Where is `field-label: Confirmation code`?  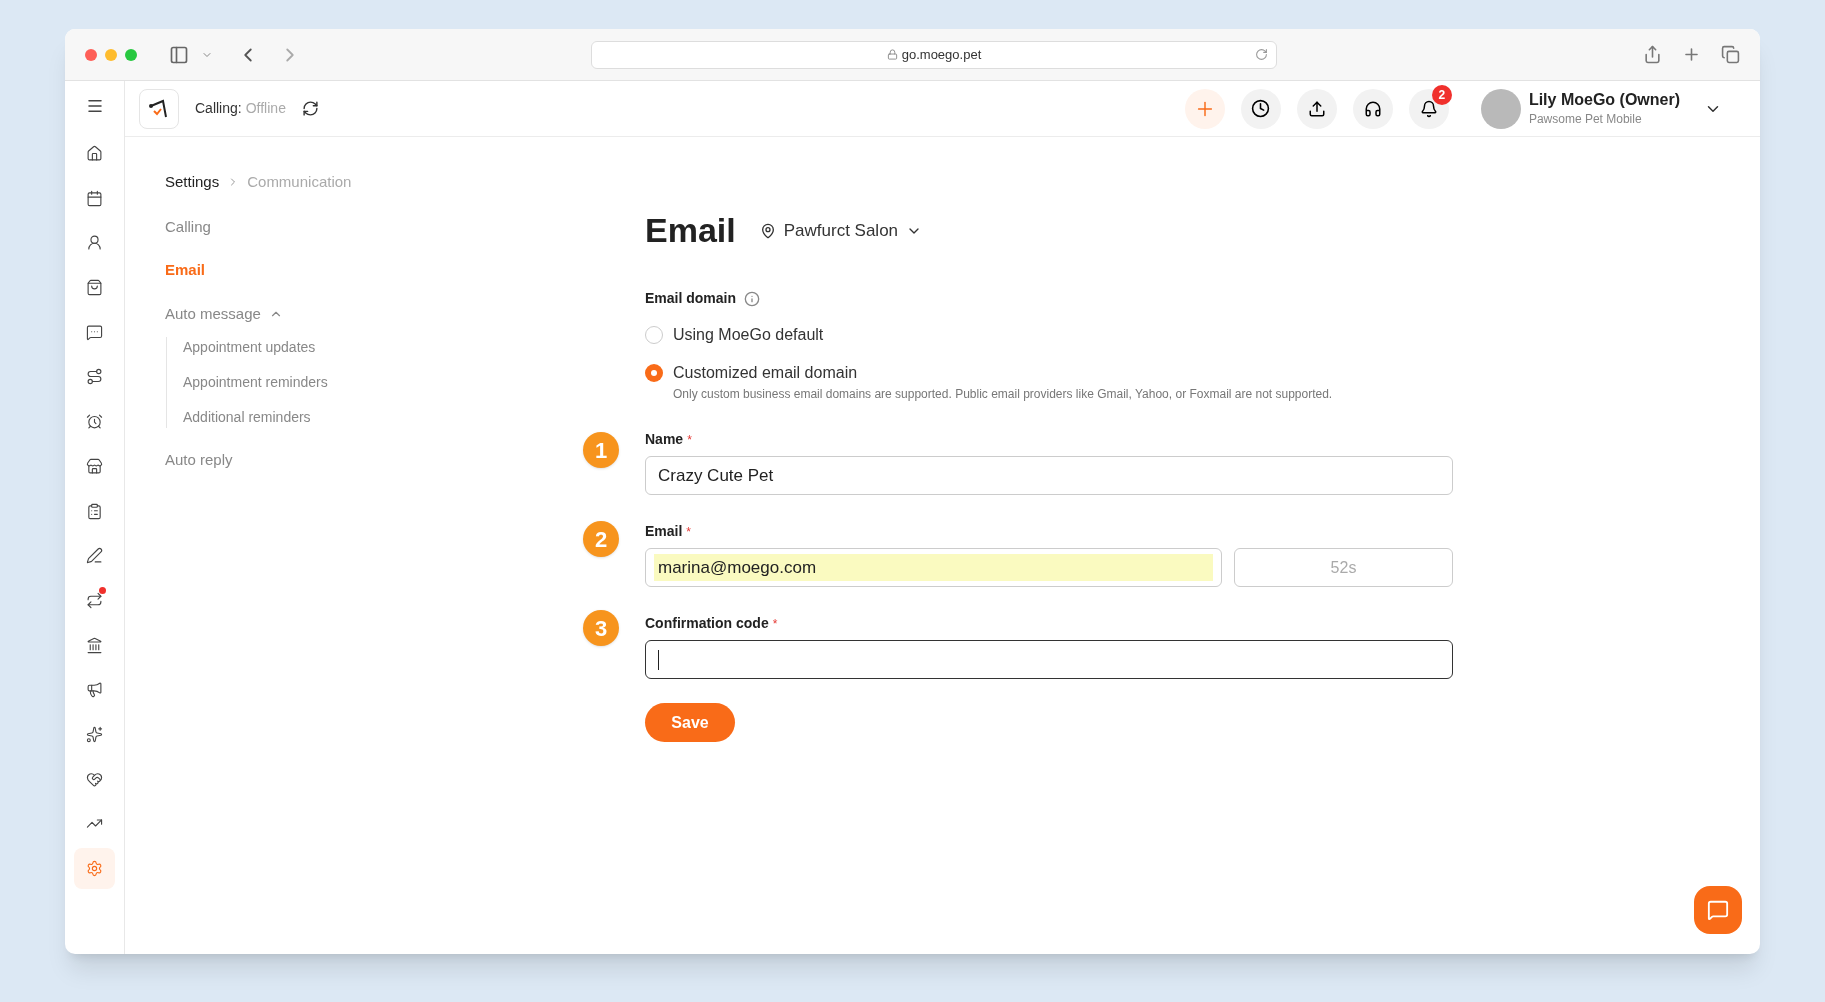 field-label: Confirmation code is located at coordinates (707, 623).